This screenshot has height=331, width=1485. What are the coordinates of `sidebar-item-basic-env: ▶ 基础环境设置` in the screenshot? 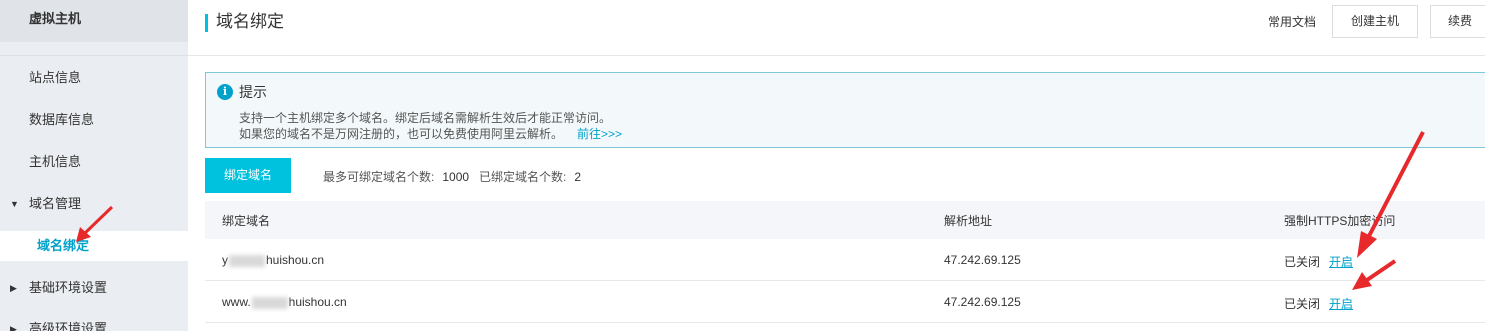 It's located at (94, 288).